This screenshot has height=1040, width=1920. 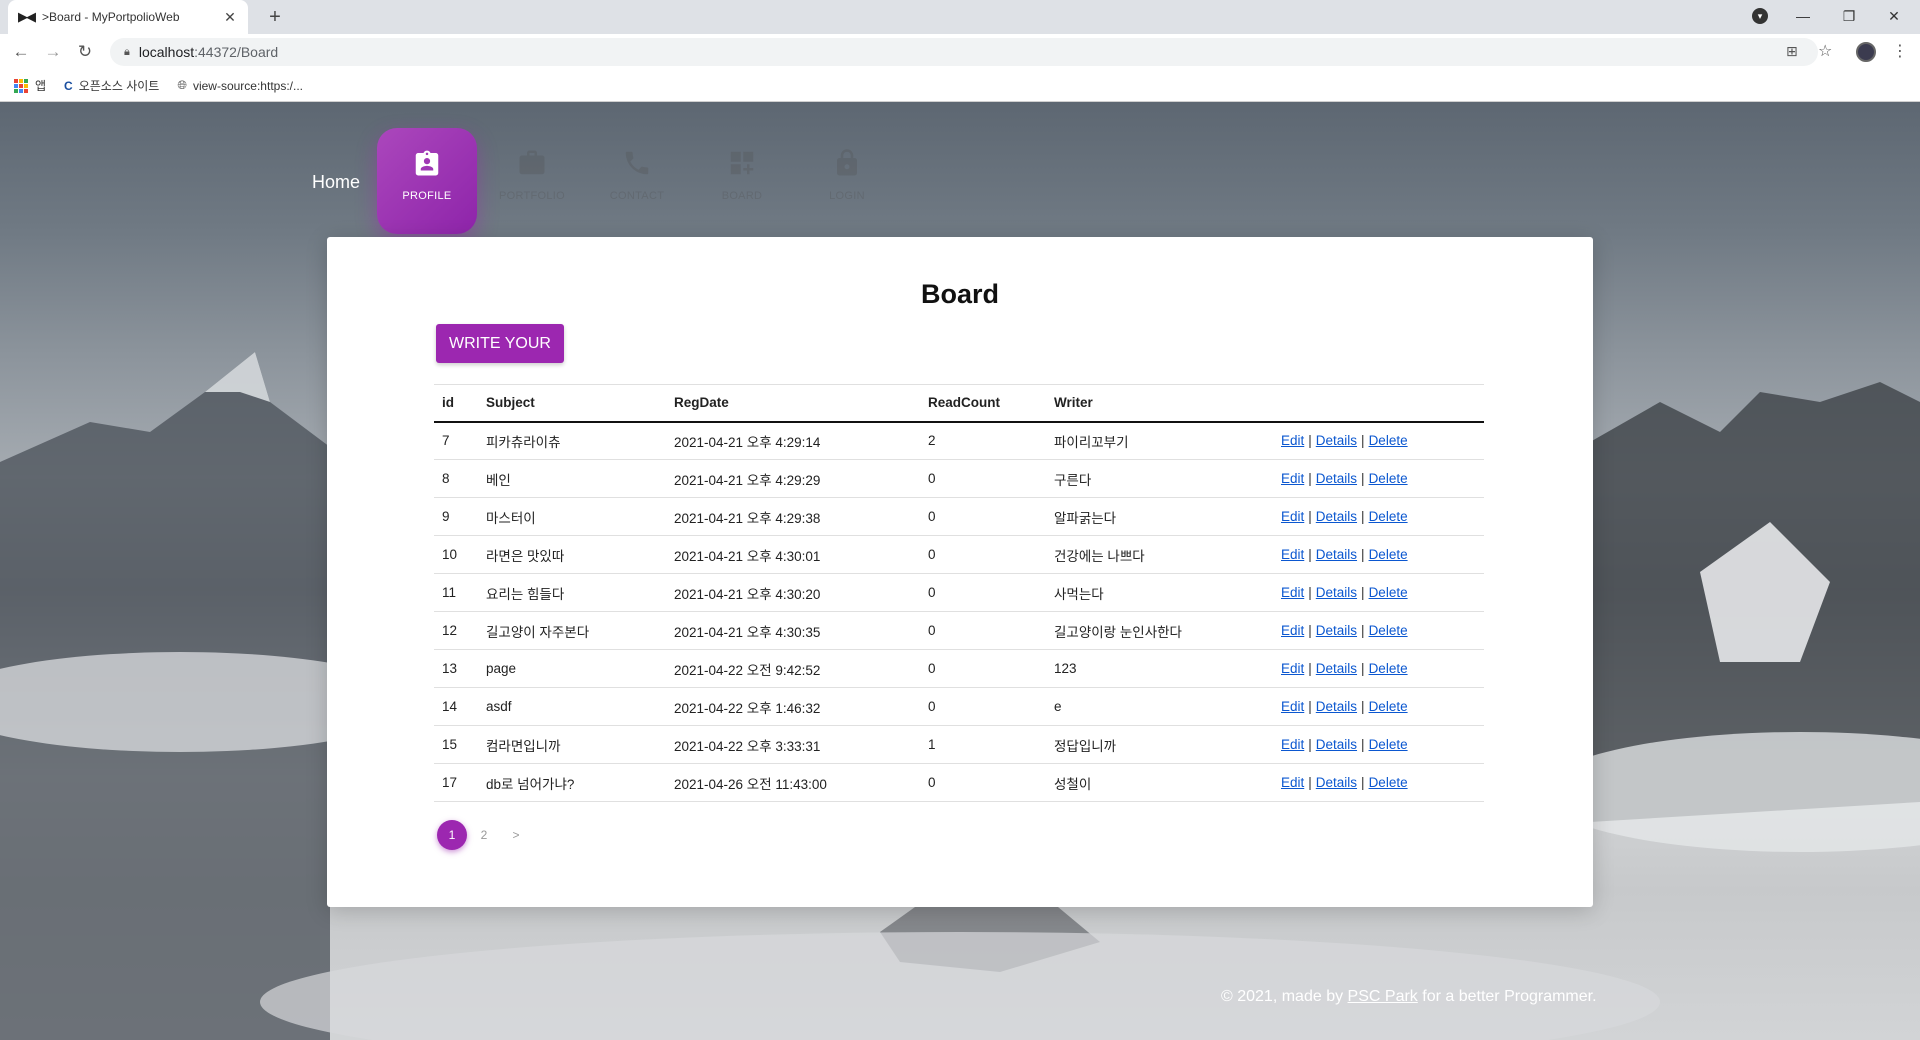 I want to click on nav-home-link: Home, so click(x=336, y=182).